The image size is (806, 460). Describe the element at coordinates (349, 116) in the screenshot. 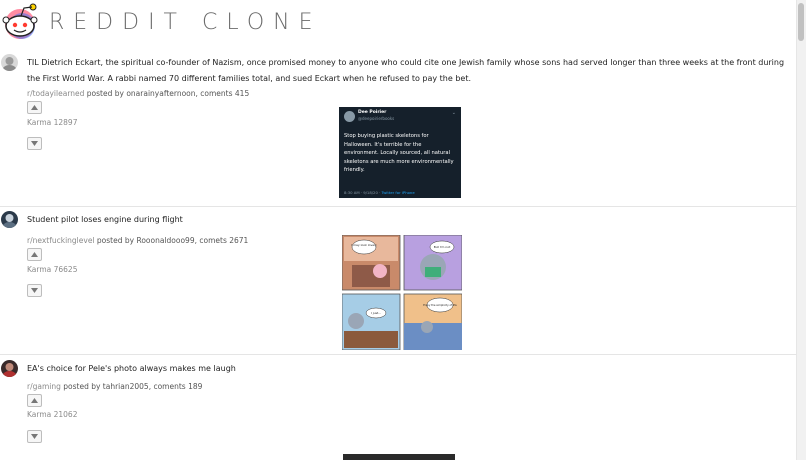

I see `tweet-avatar` at that location.